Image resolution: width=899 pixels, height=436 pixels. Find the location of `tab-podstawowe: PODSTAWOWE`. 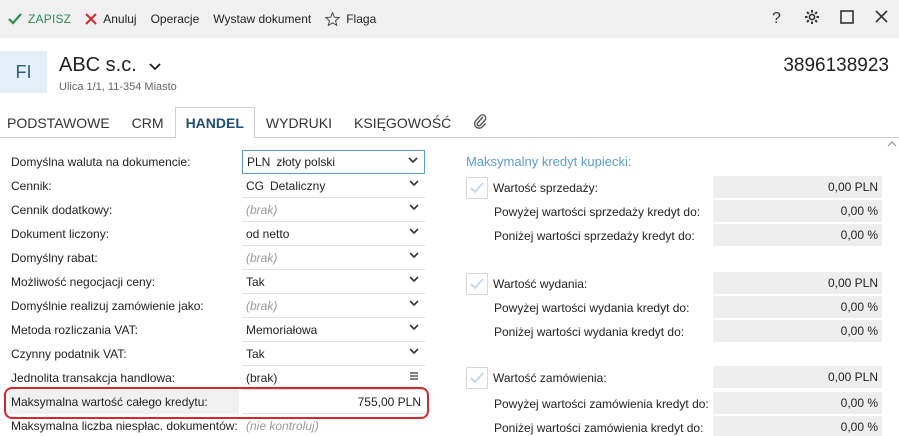

tab-podstawowe: PODSTAWOWE is located at coordinates (60, 122).